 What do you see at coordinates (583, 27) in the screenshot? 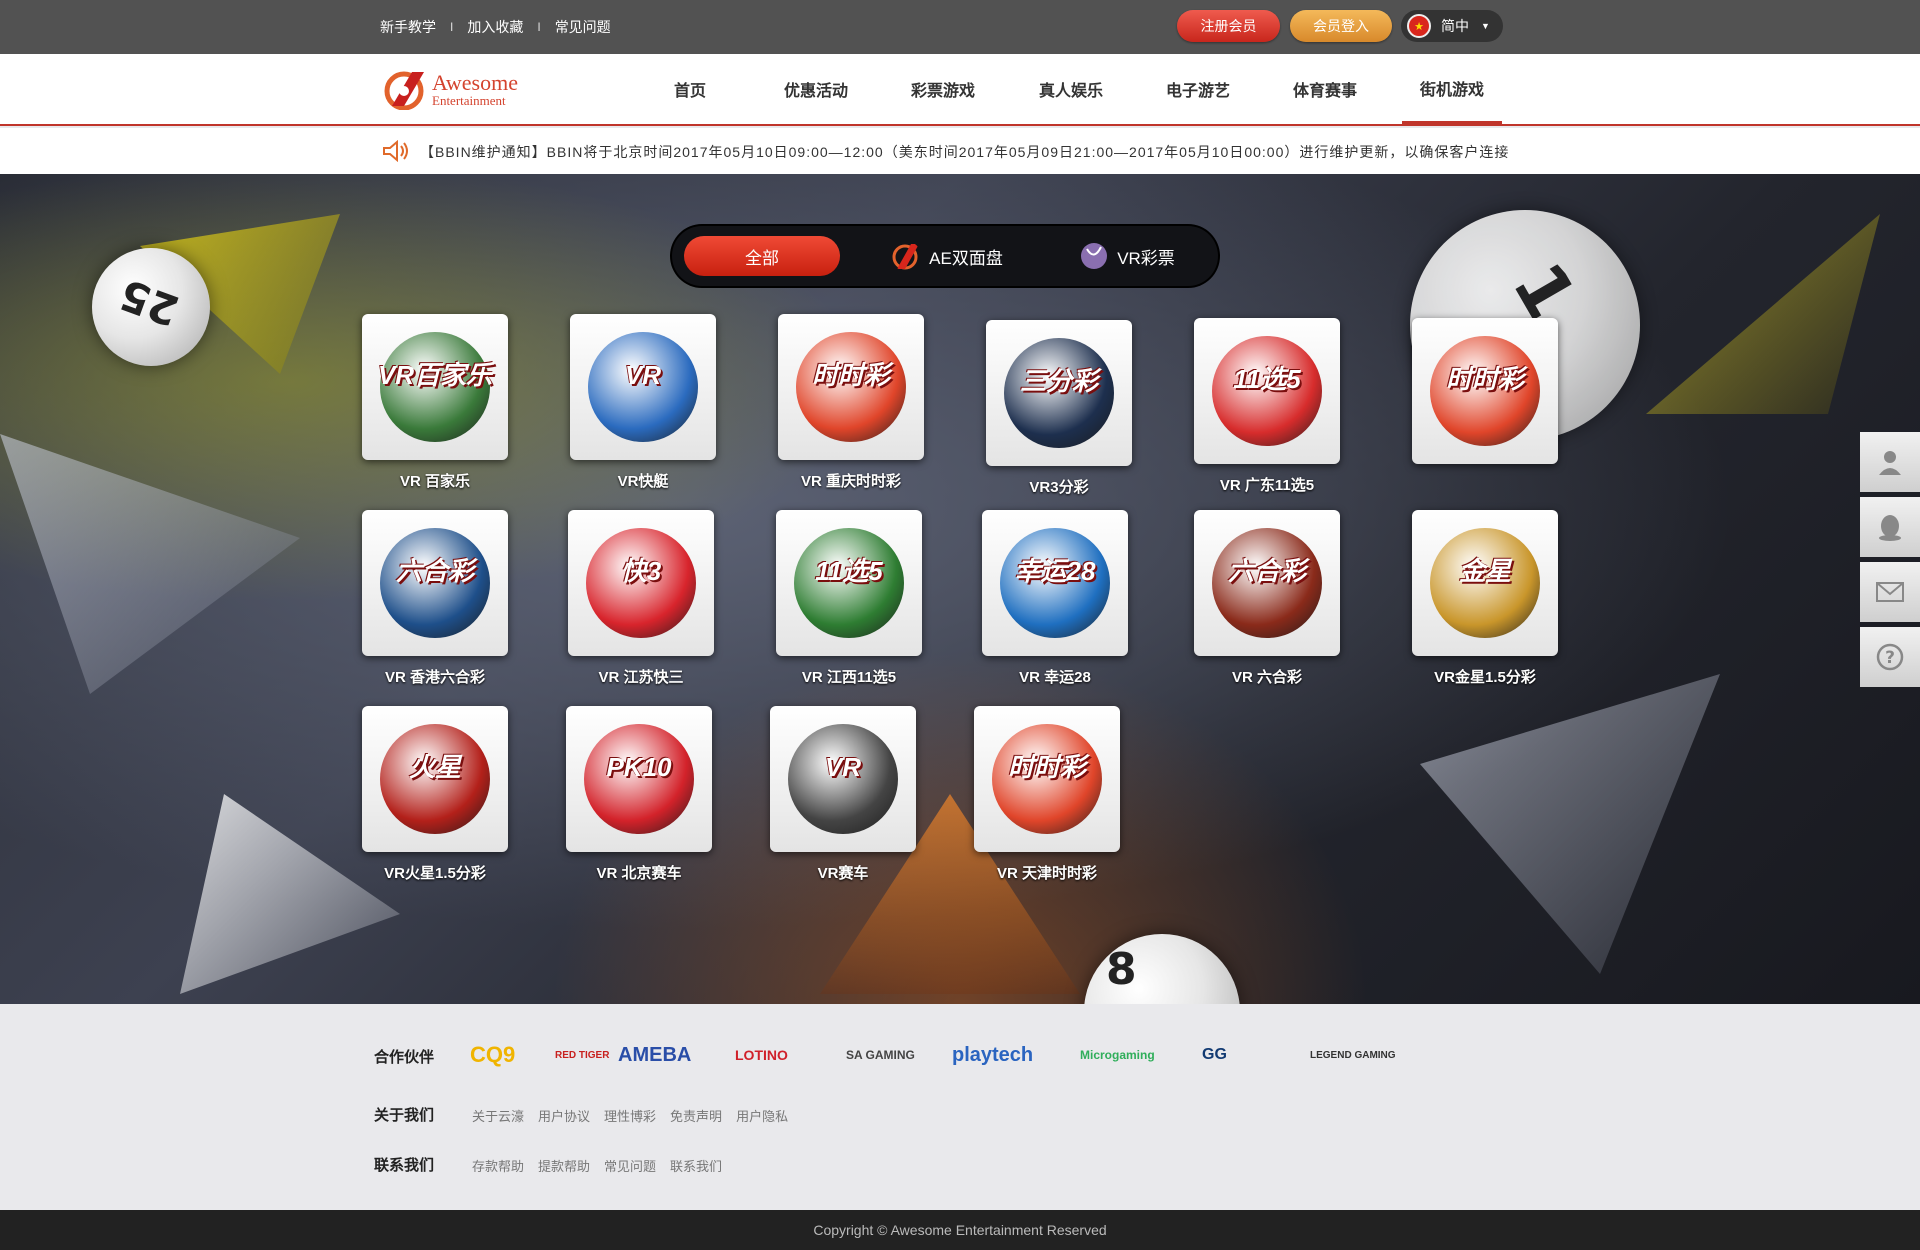
I see `link-faq: 常见问题` at bounding box center [583, 27].